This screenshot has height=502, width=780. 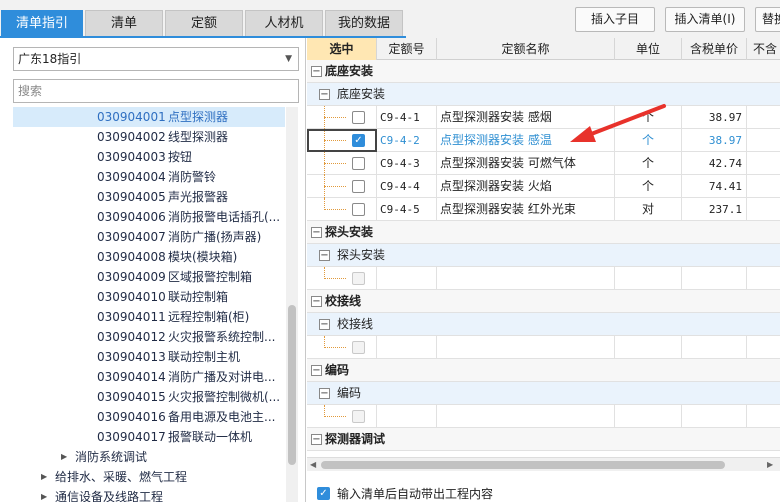 What do you see at coordinates (543, 209) in the screenshot?
I see `table-row: C9-4-5 点型探测器安装 红外光束 对 237.1` at bounding box center [543, 209].